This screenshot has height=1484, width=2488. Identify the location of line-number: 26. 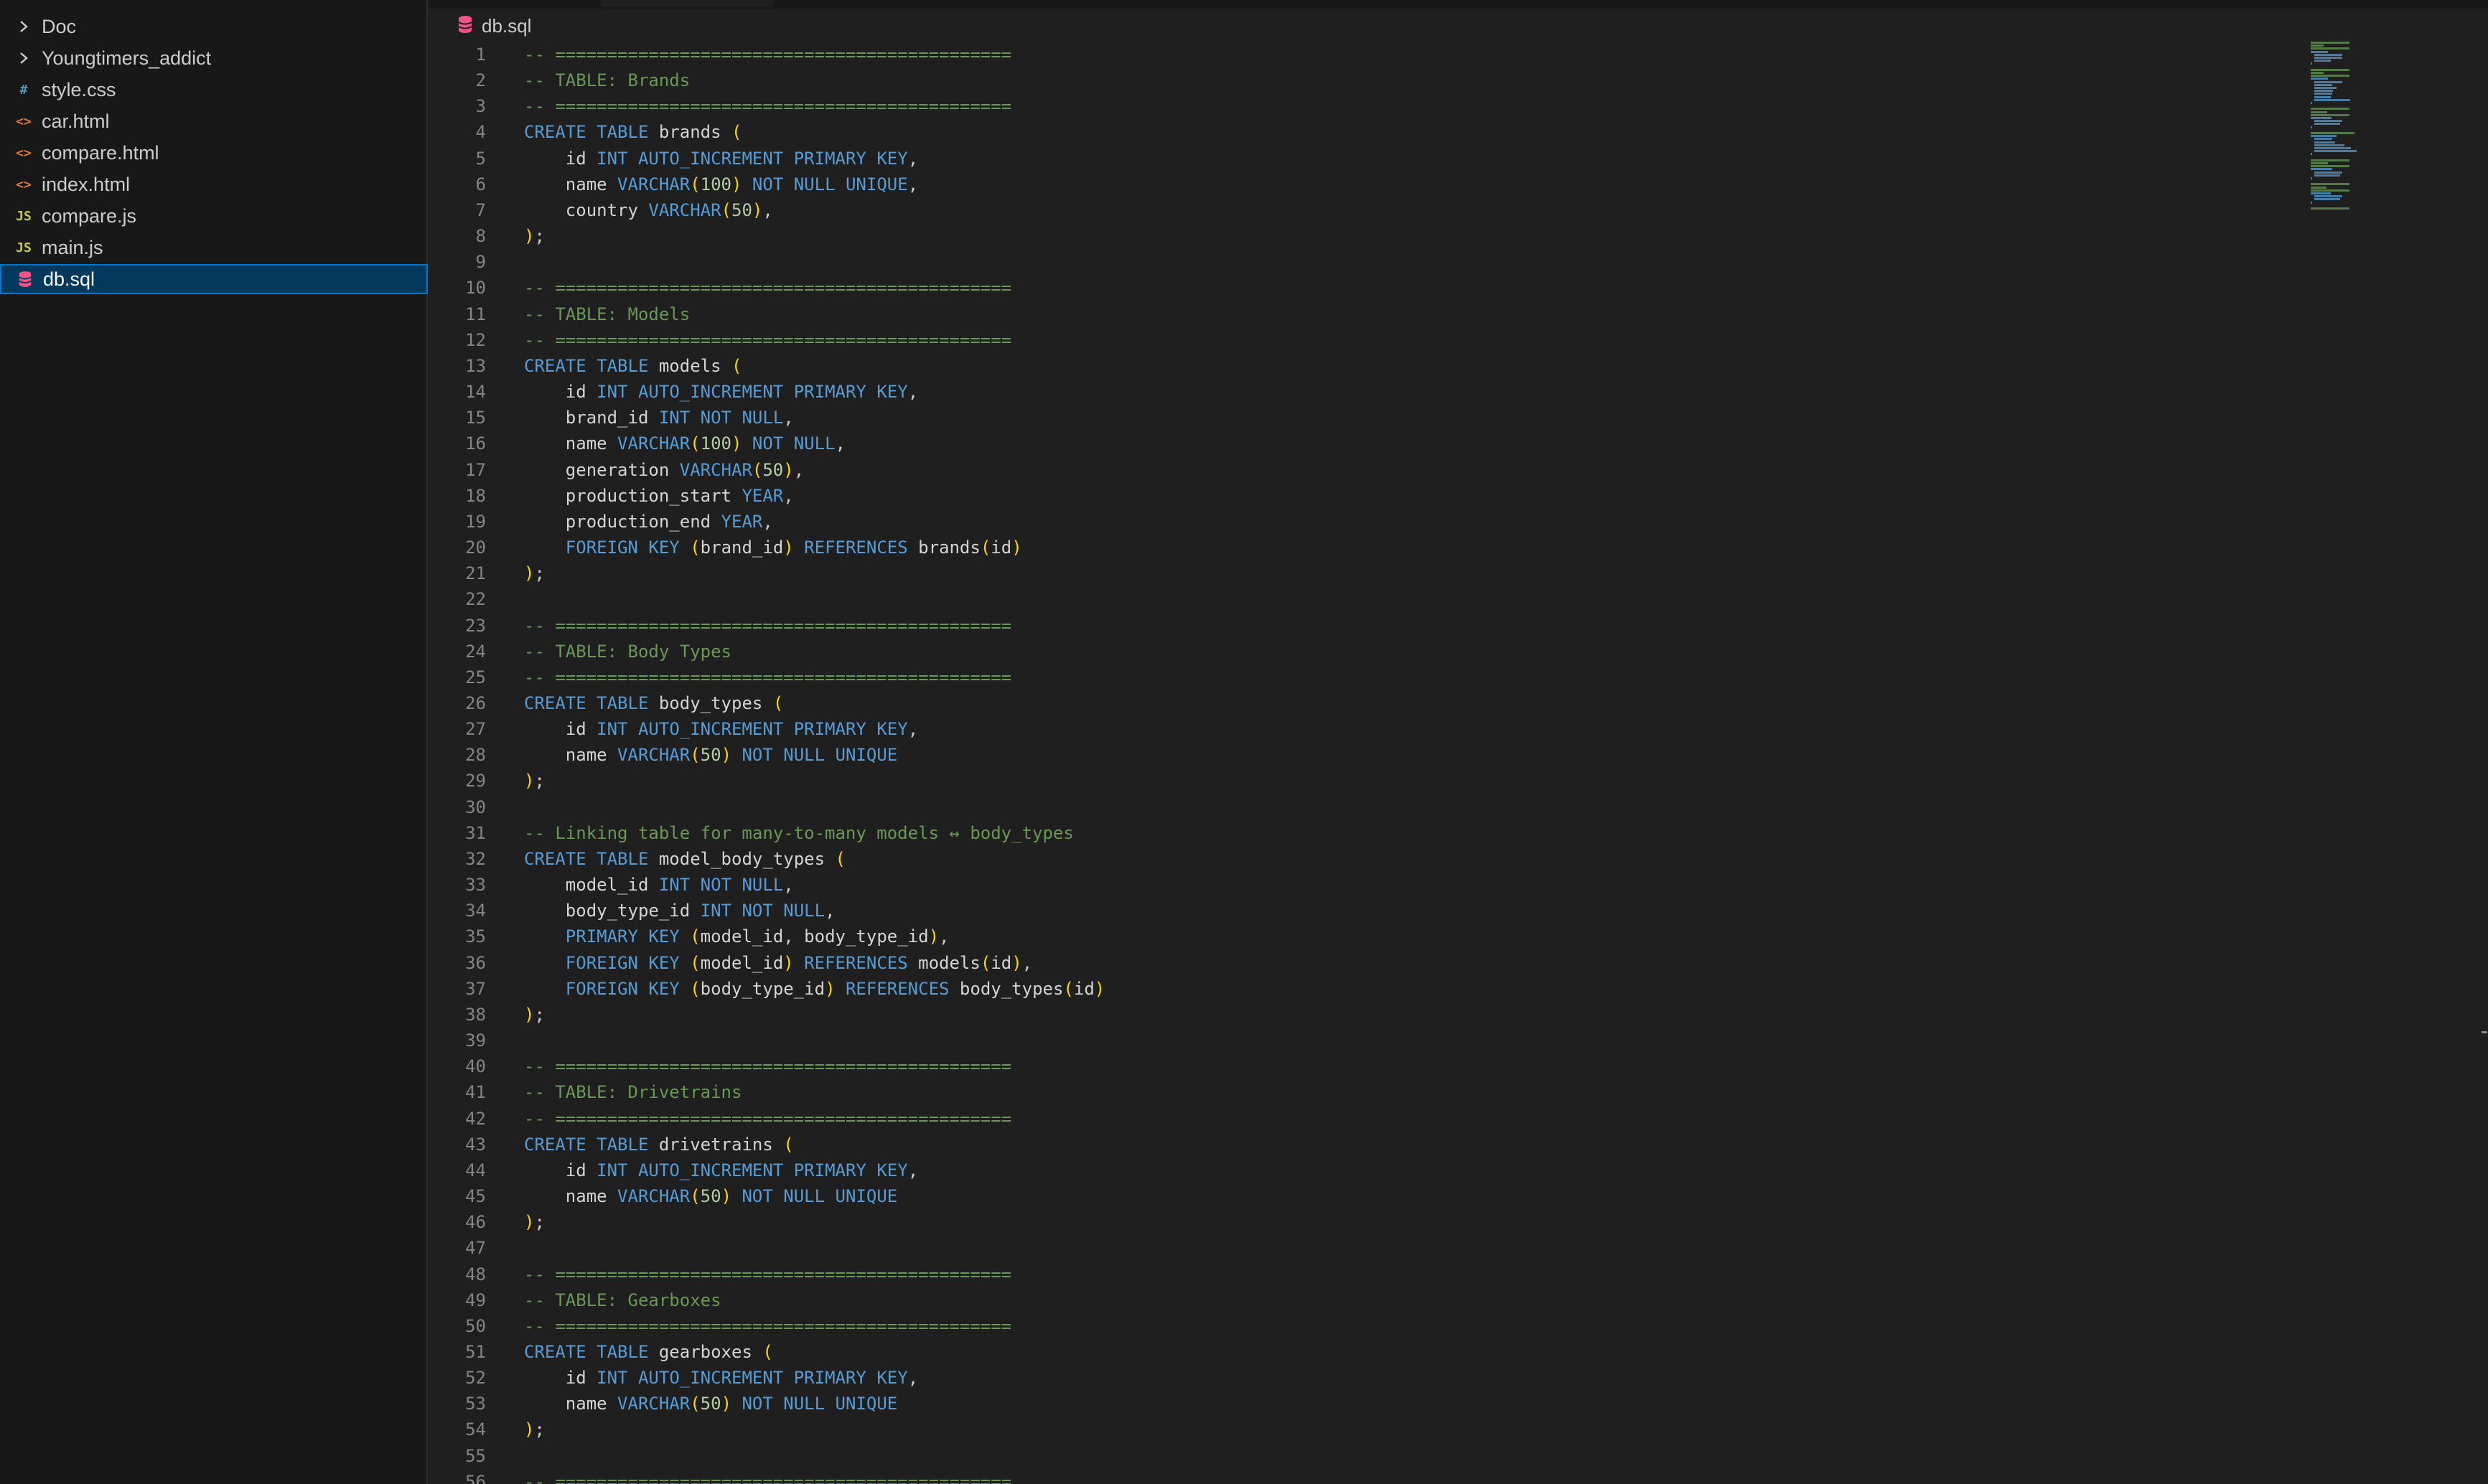
(475, 703).